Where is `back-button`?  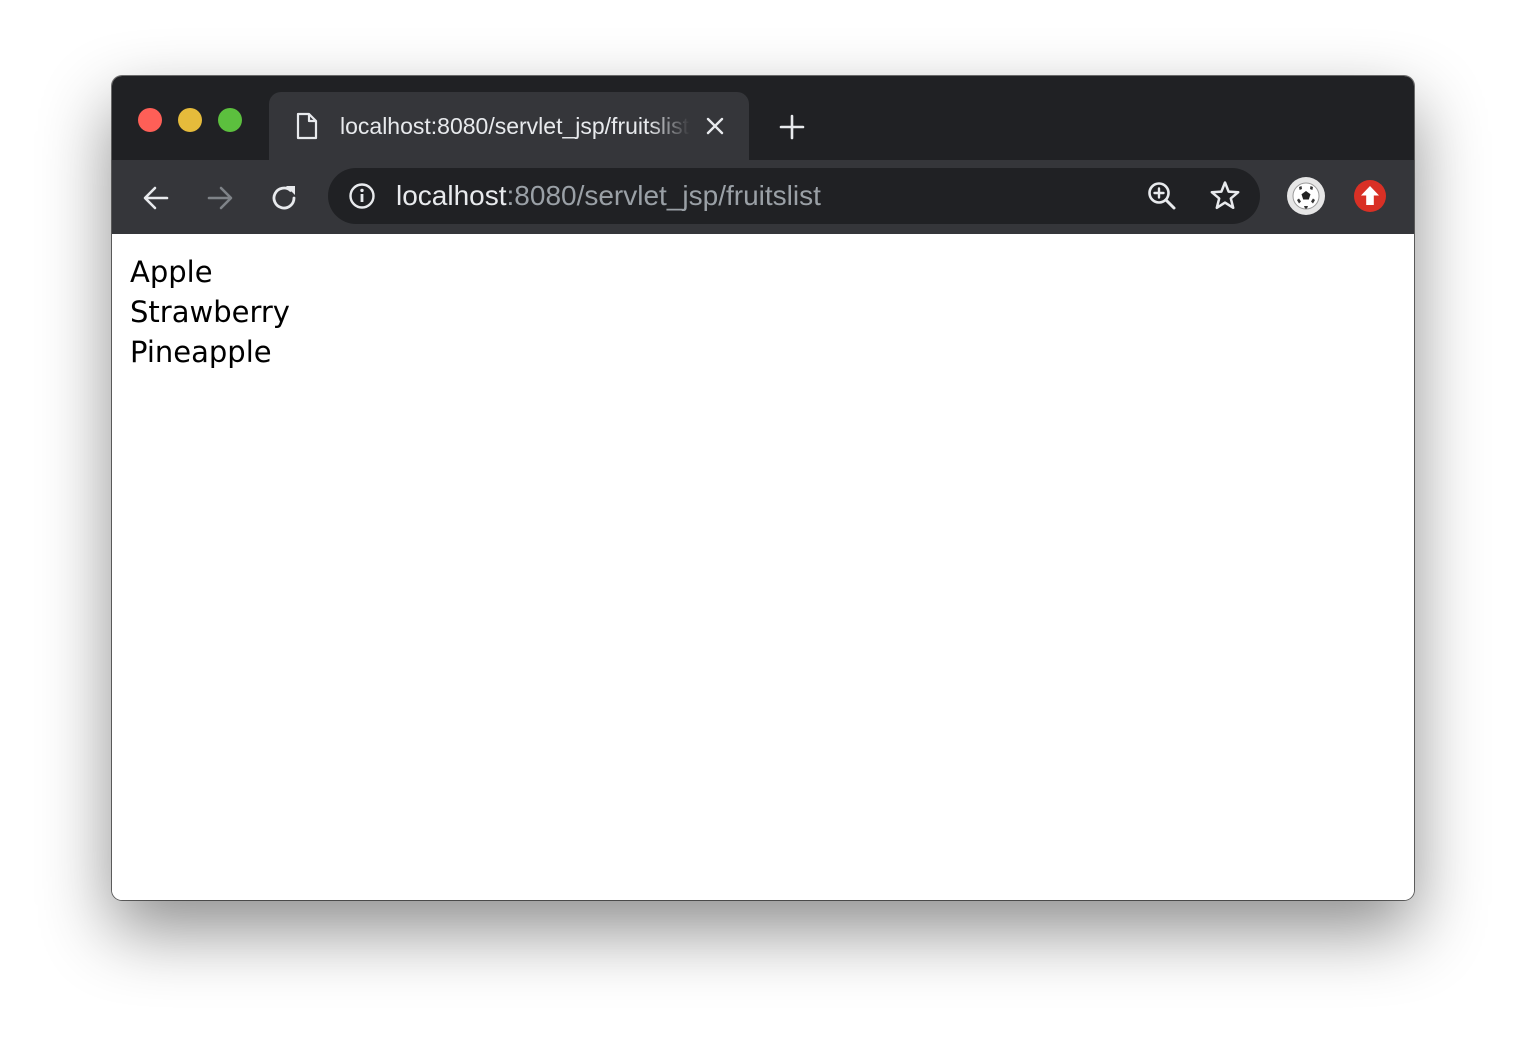 back-button is located at coordinates (156, 198).